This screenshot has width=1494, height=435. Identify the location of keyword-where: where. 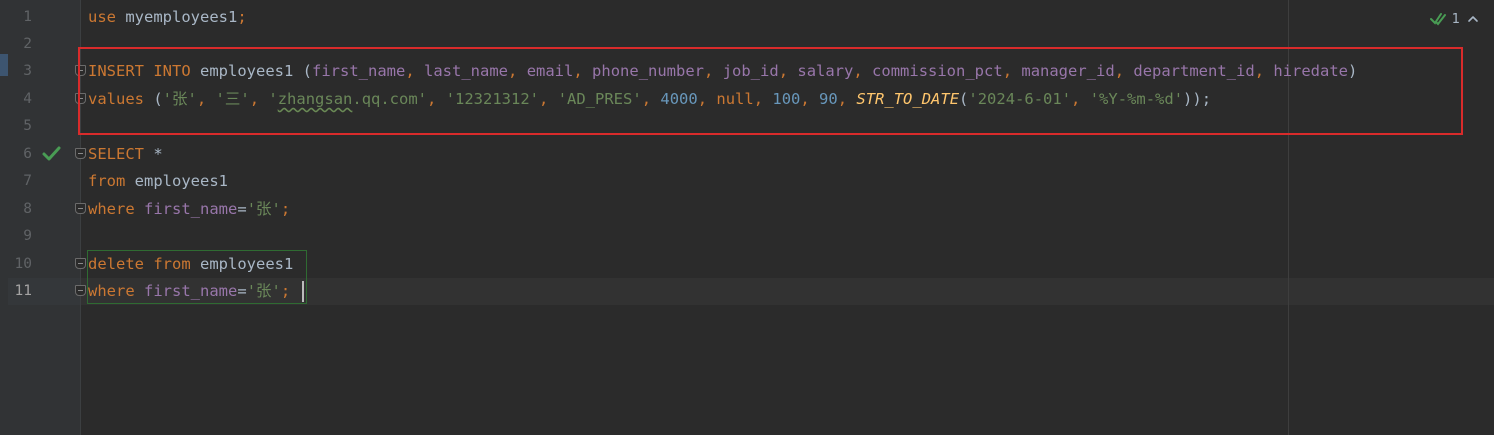
(111, 209).